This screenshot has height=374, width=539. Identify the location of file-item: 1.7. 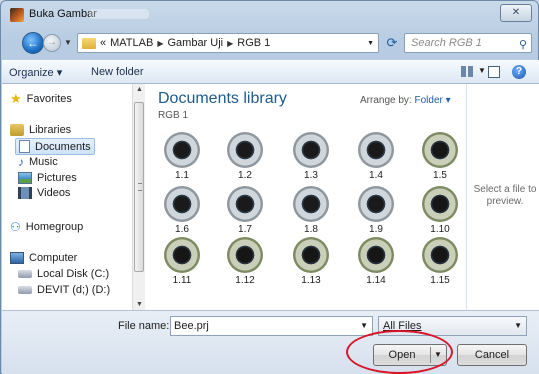
(245, 213).